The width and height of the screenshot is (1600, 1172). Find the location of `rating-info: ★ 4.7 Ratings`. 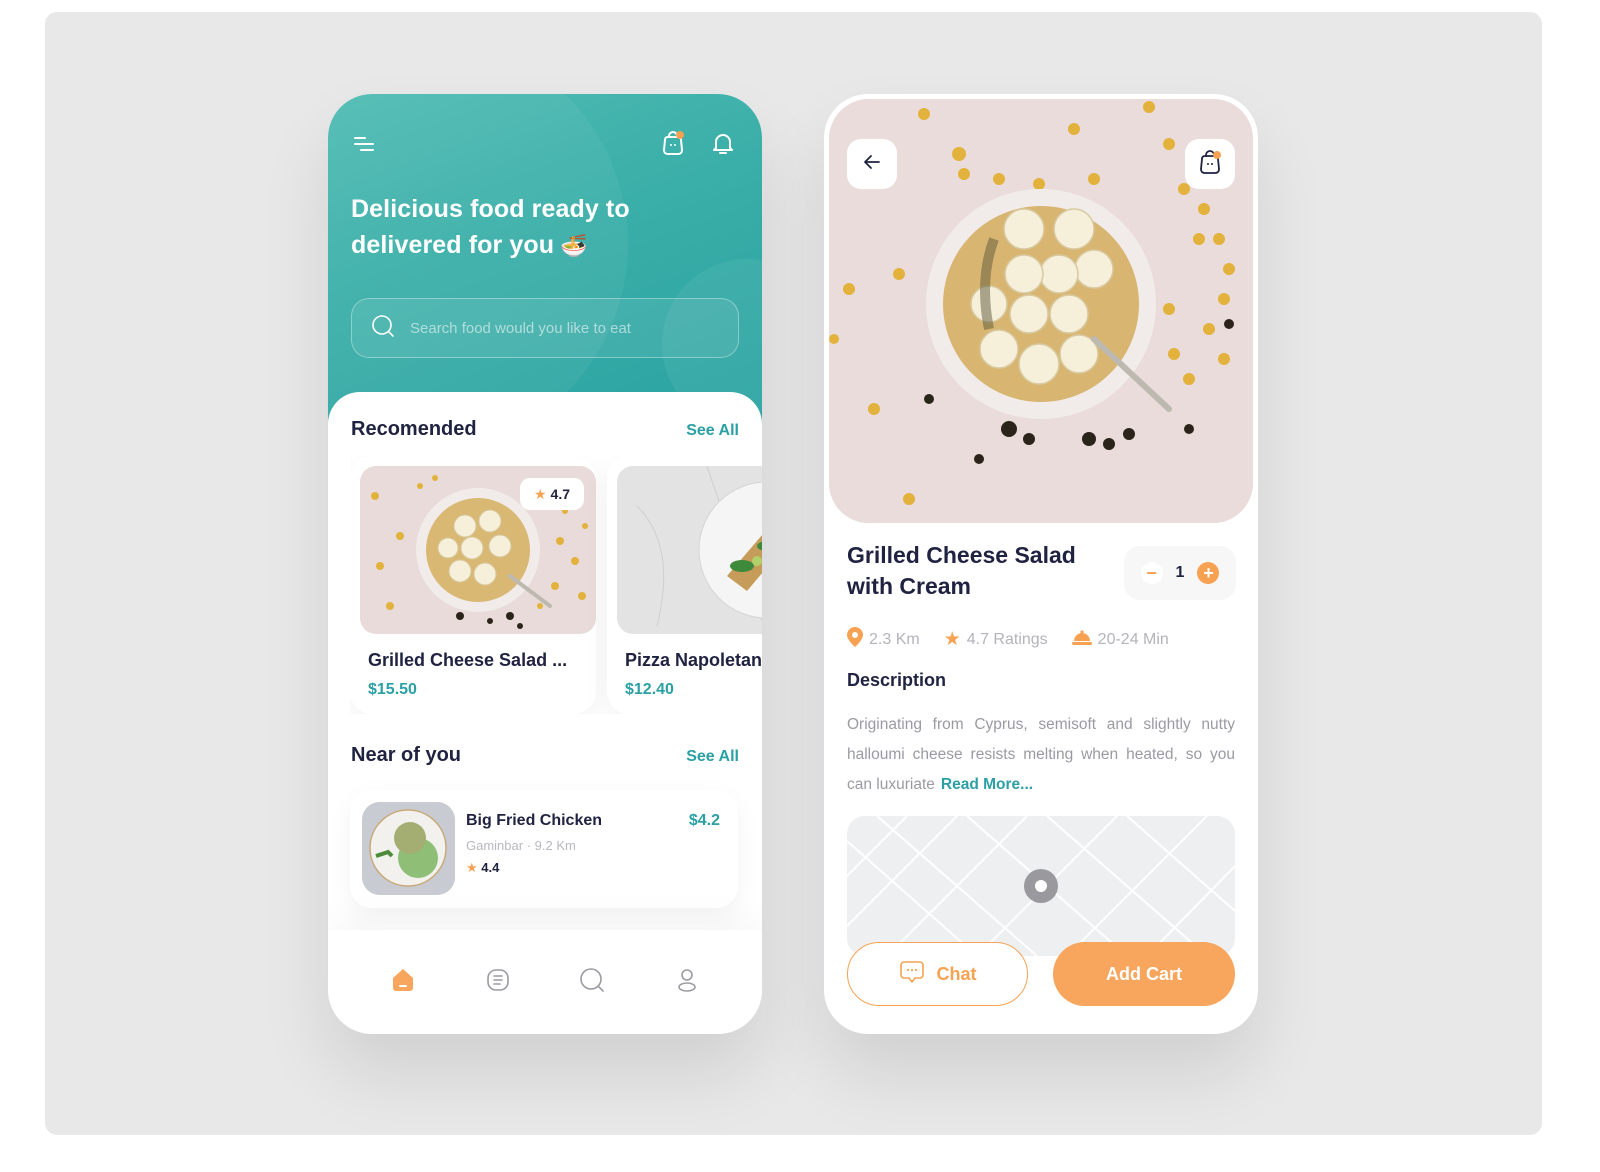

rating-info: ★ 4.7 Ratings is located at coordinates (996, 639).